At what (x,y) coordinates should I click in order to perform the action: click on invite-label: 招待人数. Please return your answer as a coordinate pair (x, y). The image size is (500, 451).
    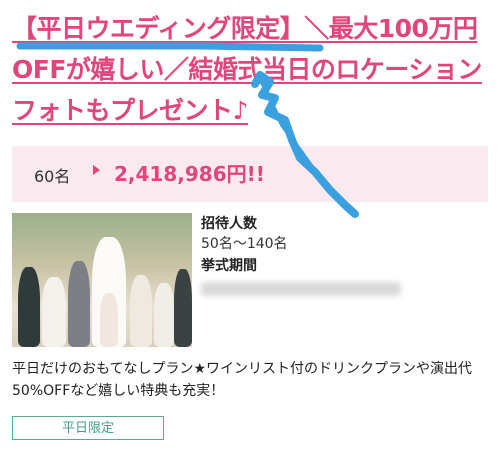
    Looking at the image, I should click on (229, 224).